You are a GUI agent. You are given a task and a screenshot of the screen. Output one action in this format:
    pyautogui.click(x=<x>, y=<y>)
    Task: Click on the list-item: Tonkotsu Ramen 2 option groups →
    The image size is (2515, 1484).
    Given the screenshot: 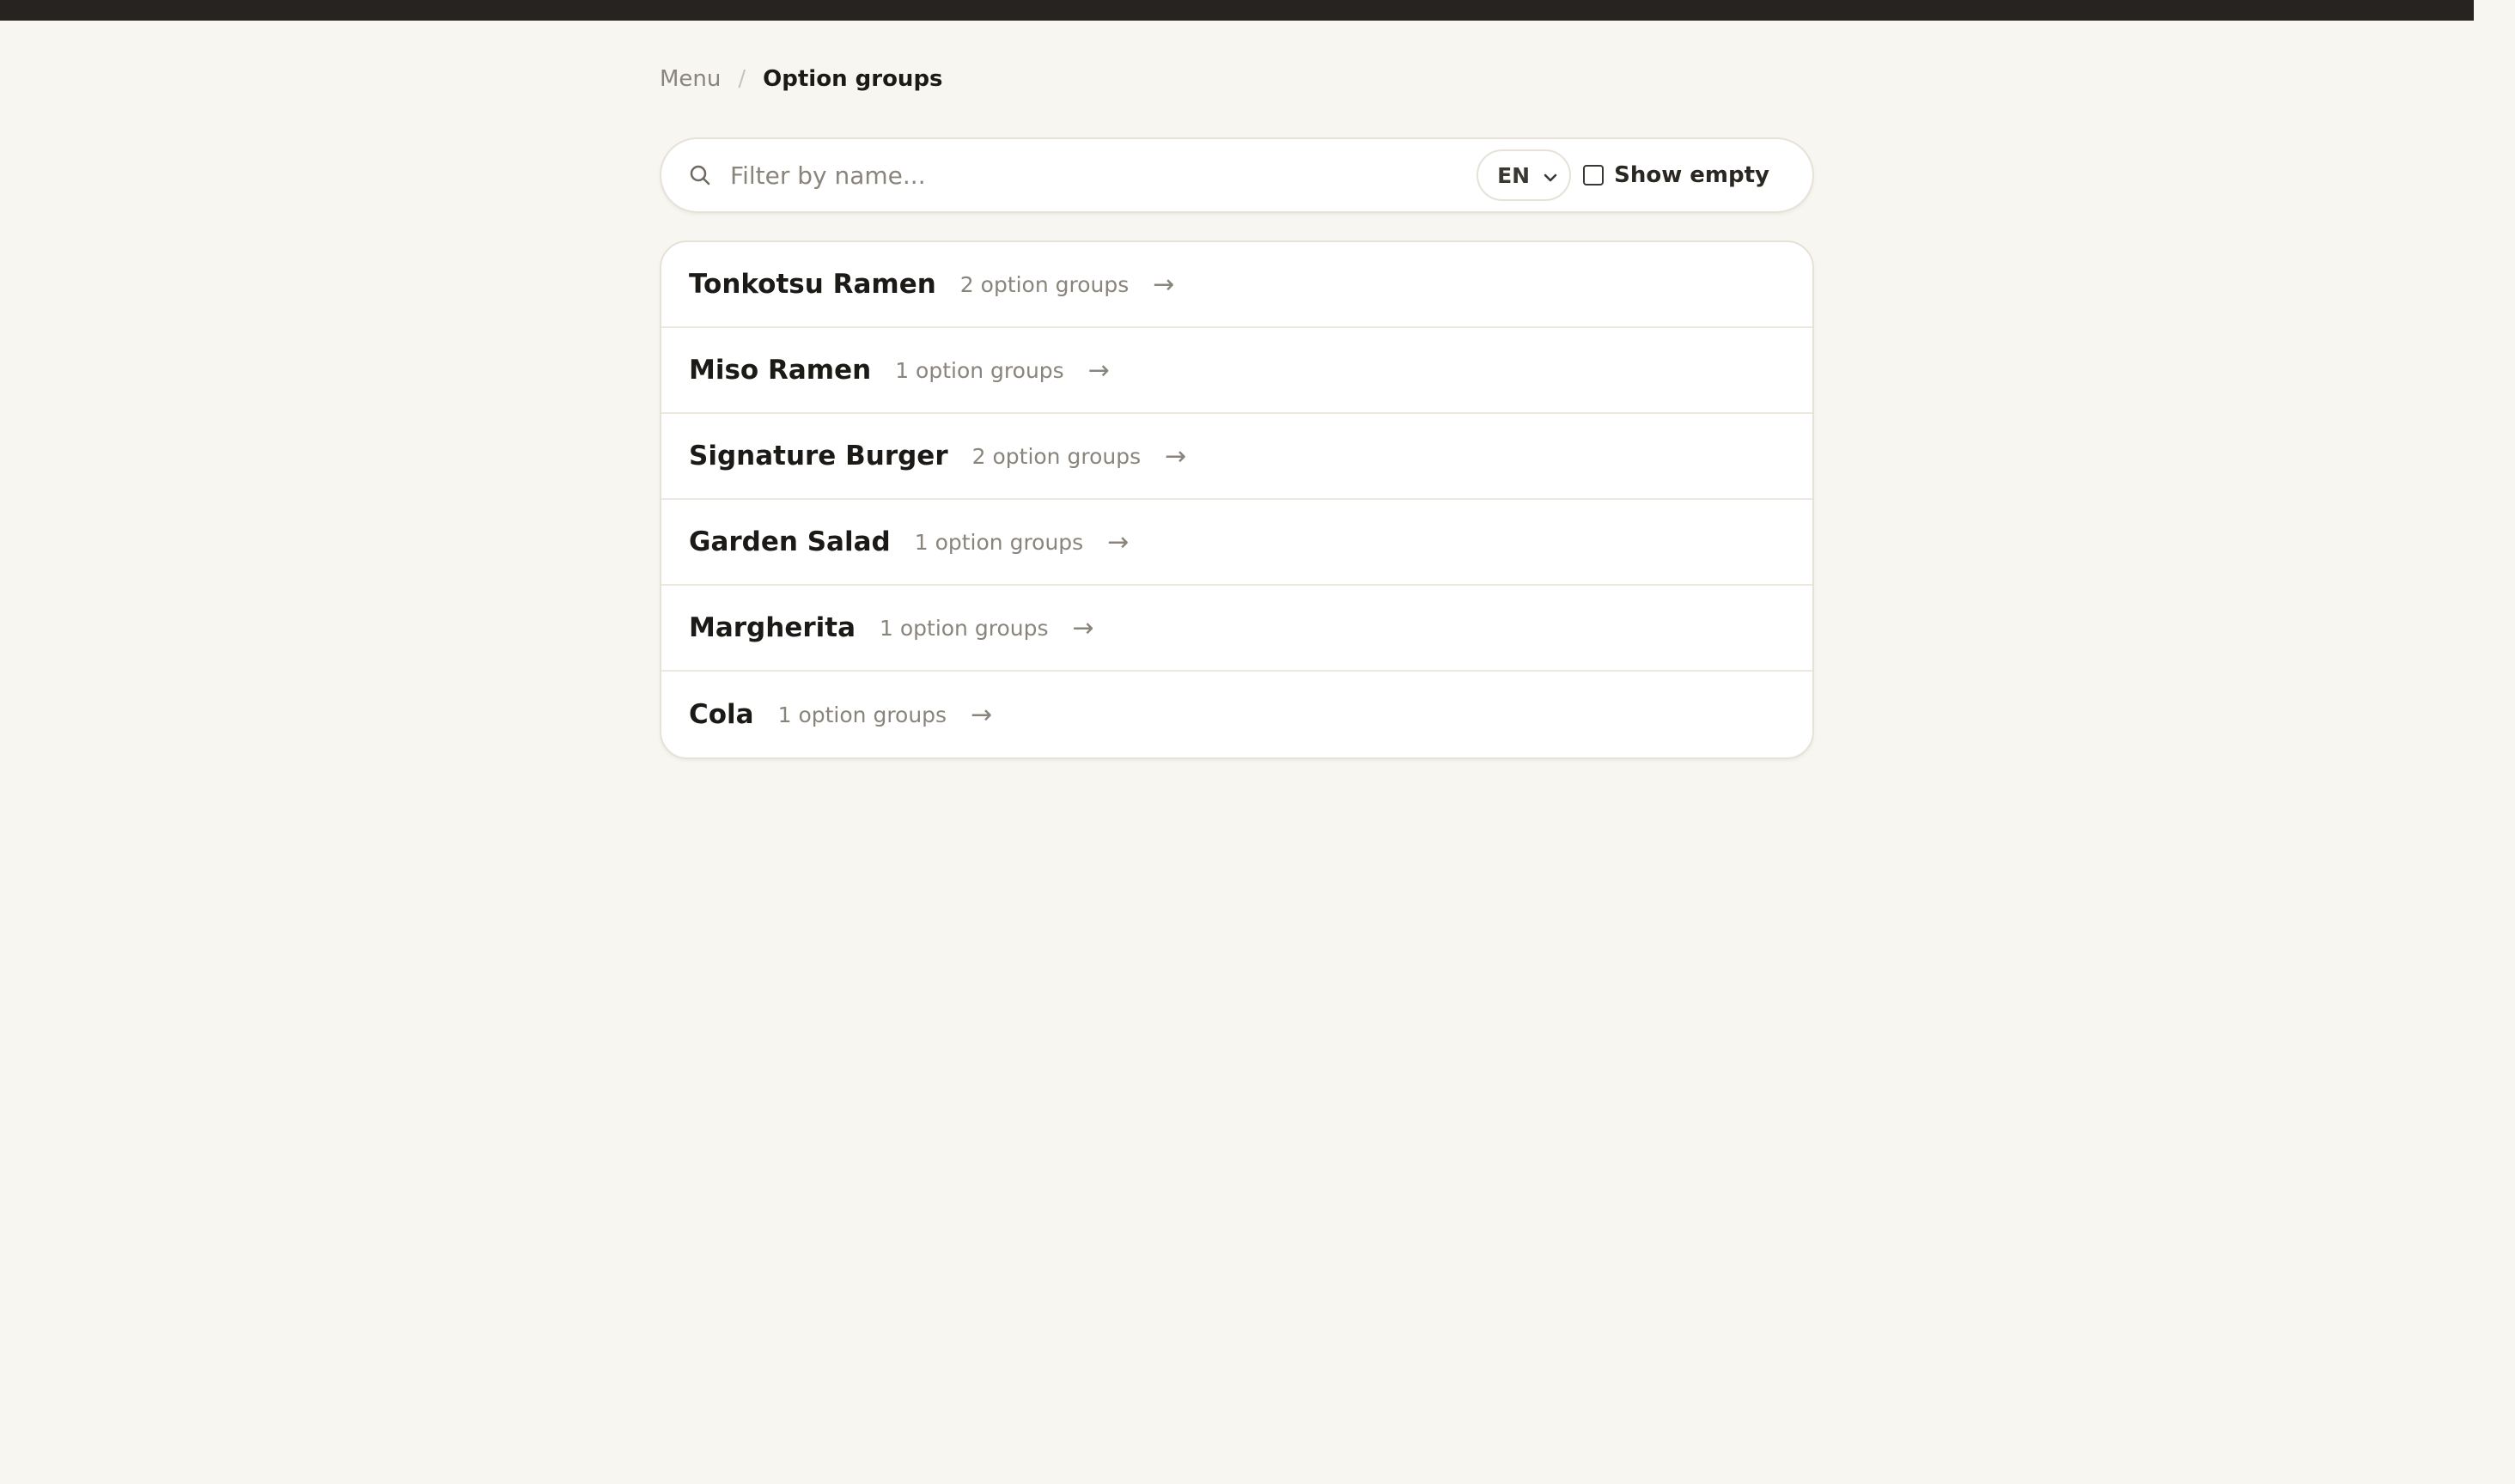 What is the action you would take?
    pyautogui.click(x=1236, y=285)
    